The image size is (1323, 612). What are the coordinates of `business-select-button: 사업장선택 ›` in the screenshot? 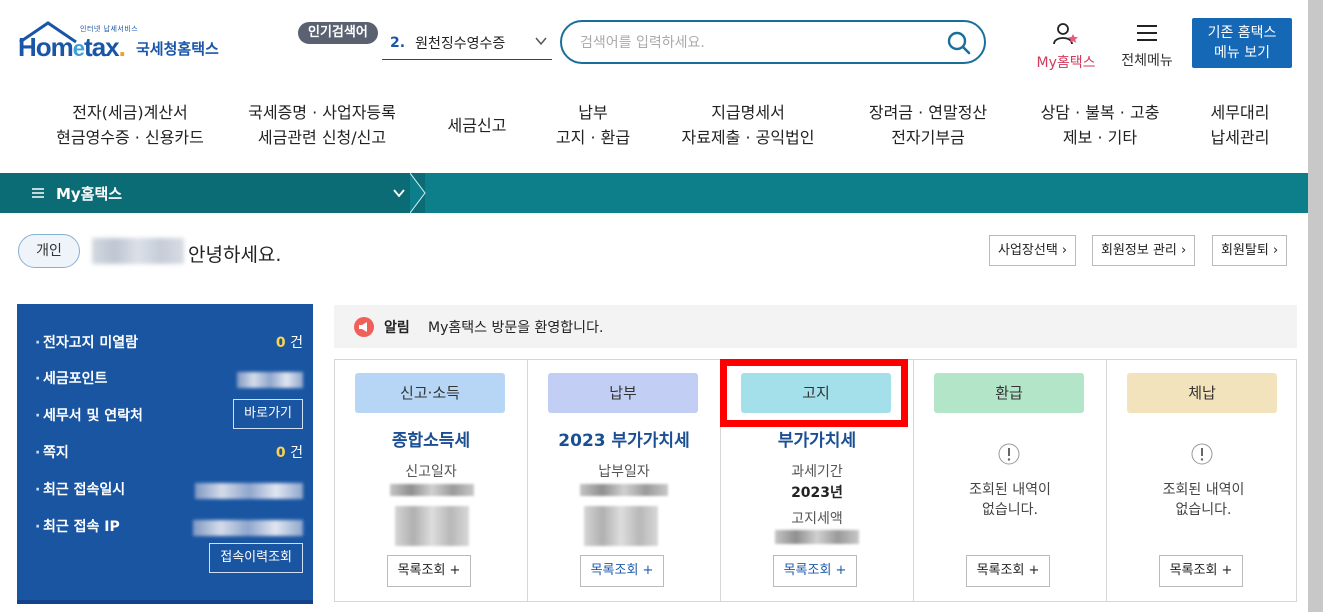 It's located at (1033, 250).